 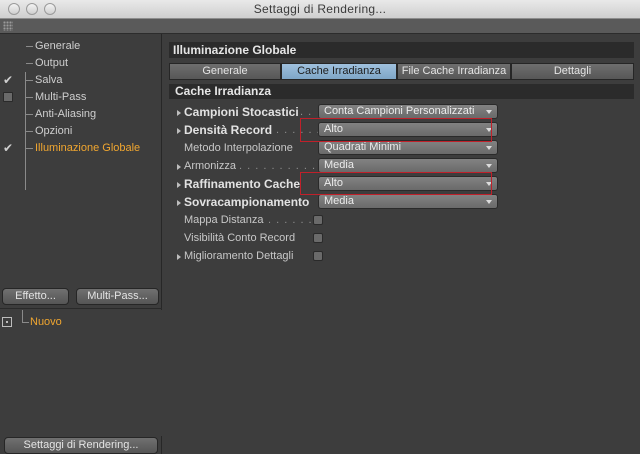 I want to click on prop-label: Metodo Interpolazione, so click(x=238, y=148).